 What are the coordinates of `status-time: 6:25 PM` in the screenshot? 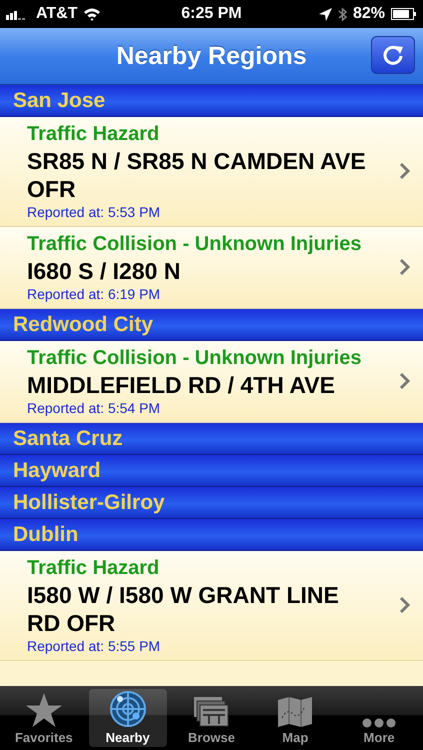 It's located at (211, 14).